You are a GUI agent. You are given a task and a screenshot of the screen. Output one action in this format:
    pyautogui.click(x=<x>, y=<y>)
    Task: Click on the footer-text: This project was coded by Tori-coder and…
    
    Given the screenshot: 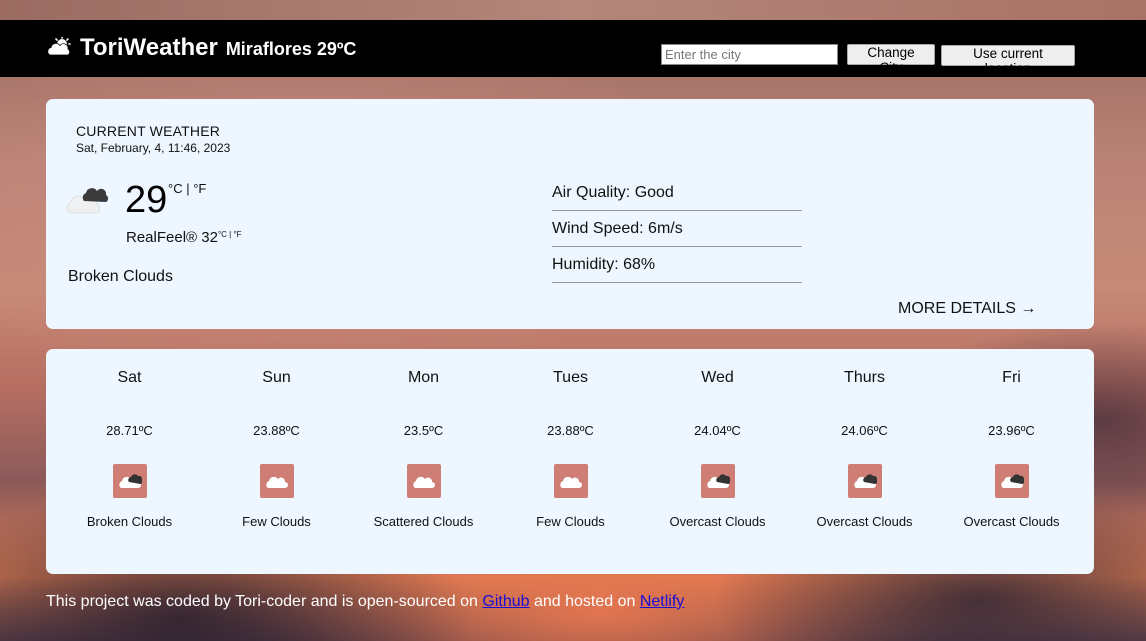 What is the action you would take?
    pyautogui.click(x=264, y=601)
    